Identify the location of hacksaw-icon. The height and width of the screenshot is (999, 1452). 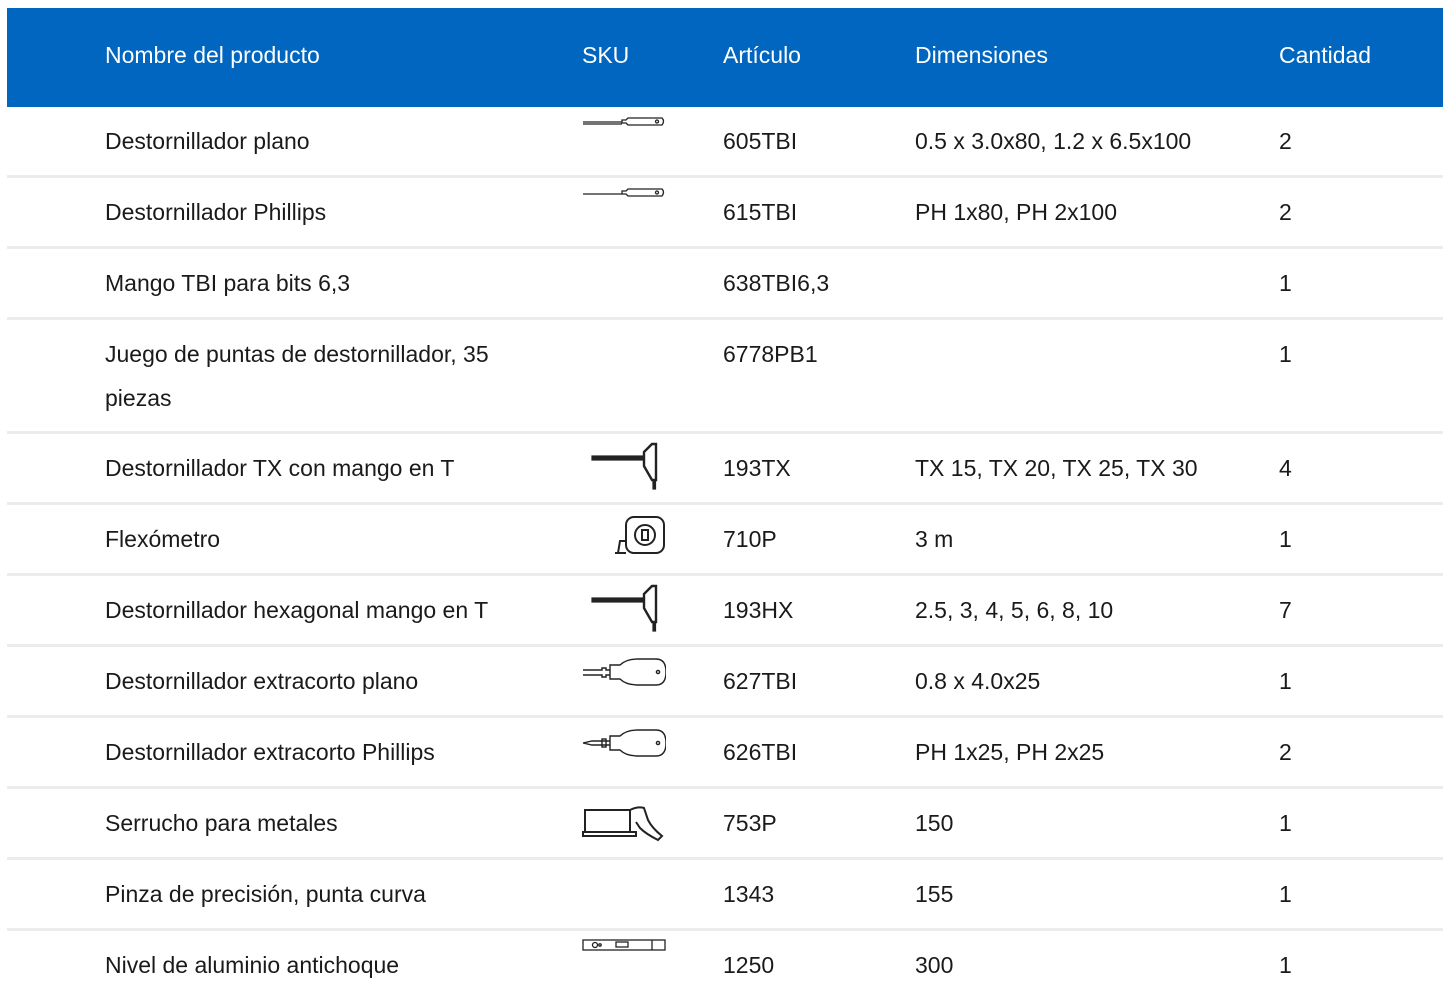
(624, 822).